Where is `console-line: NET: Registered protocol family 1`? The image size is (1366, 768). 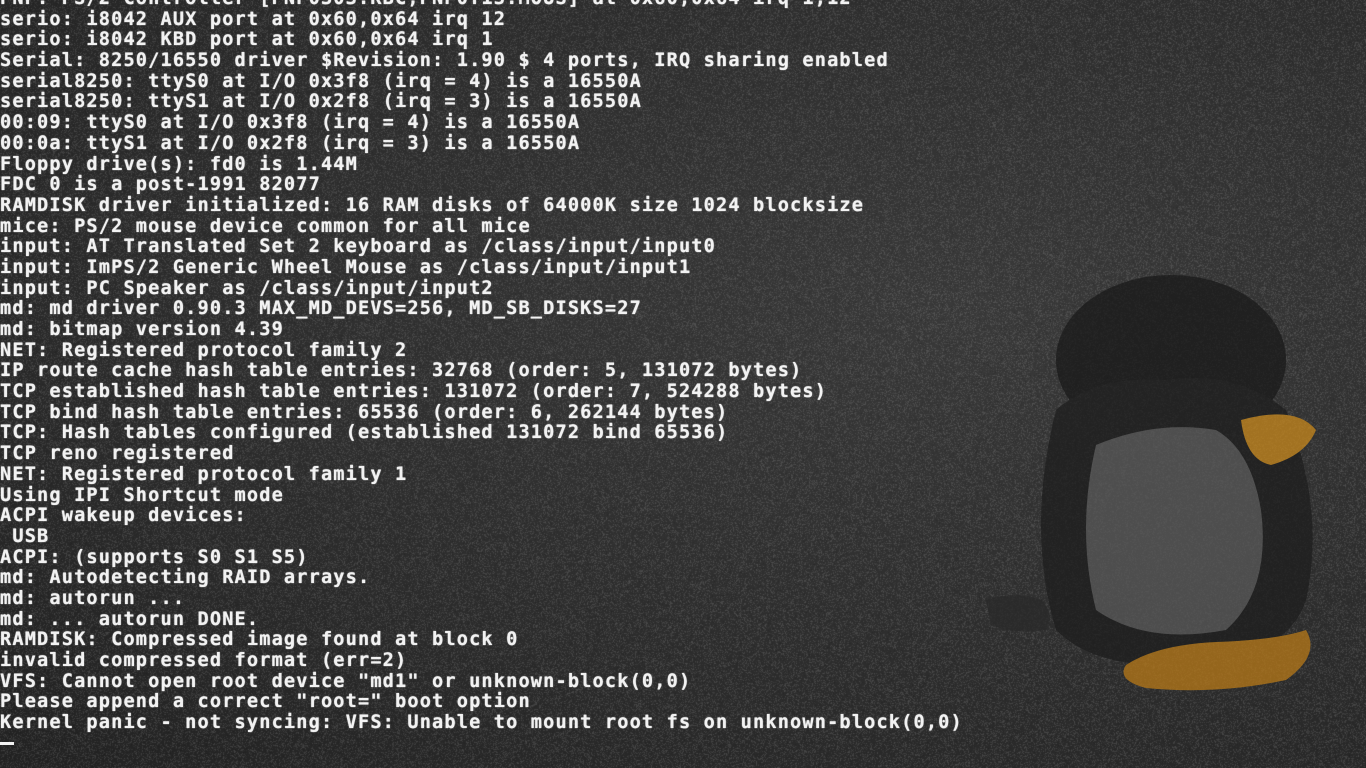
console-line: NET: Registered protocol family 1 is located at coordinates (481, 475).